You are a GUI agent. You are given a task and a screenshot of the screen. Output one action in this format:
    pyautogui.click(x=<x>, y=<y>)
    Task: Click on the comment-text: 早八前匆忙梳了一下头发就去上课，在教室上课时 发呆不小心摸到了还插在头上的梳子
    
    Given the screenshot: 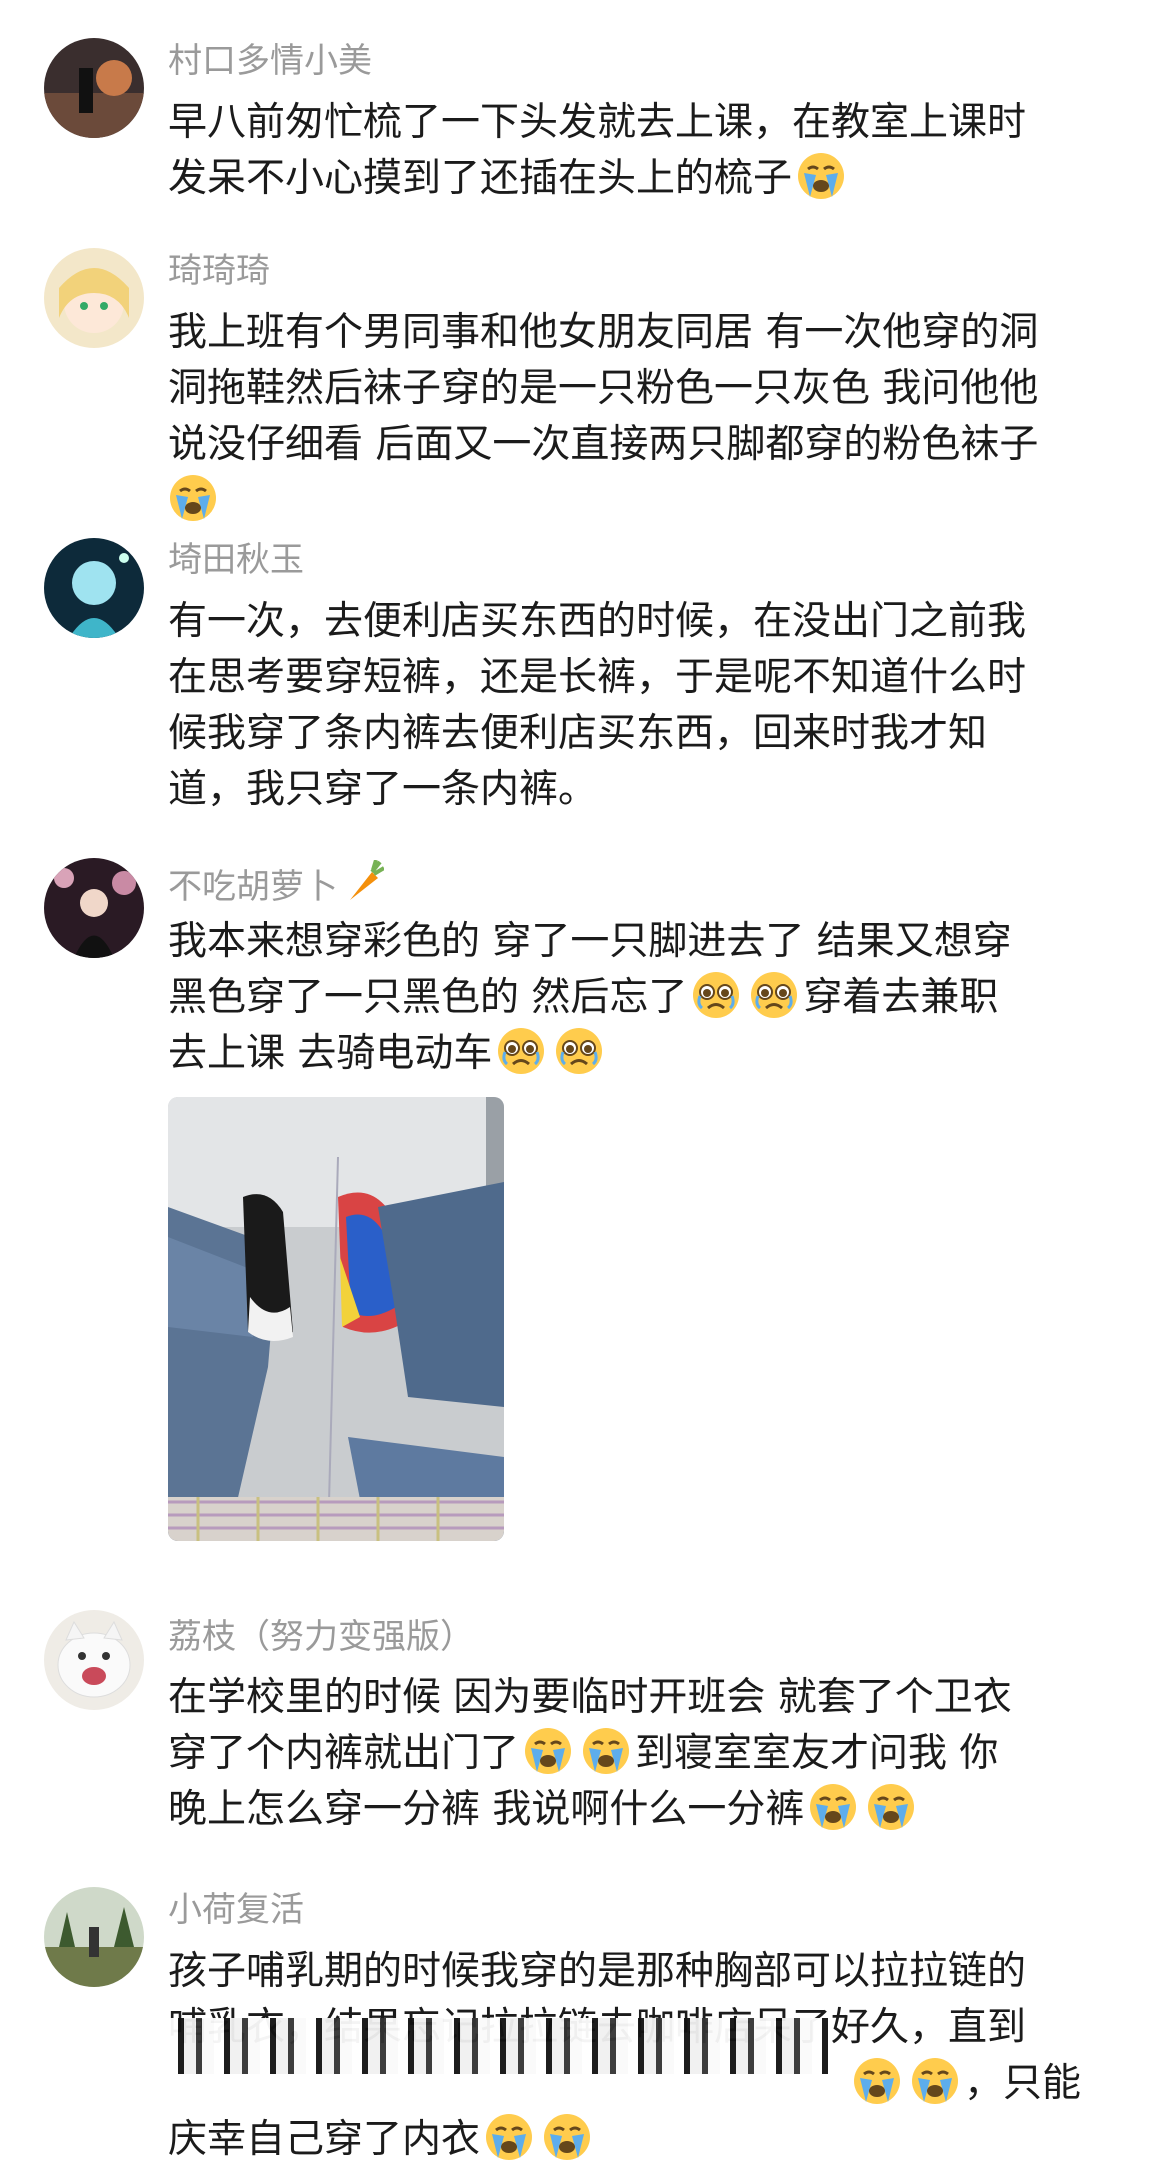 What is the action you would take?
    pyautogui.click(x=648, y=151)
    